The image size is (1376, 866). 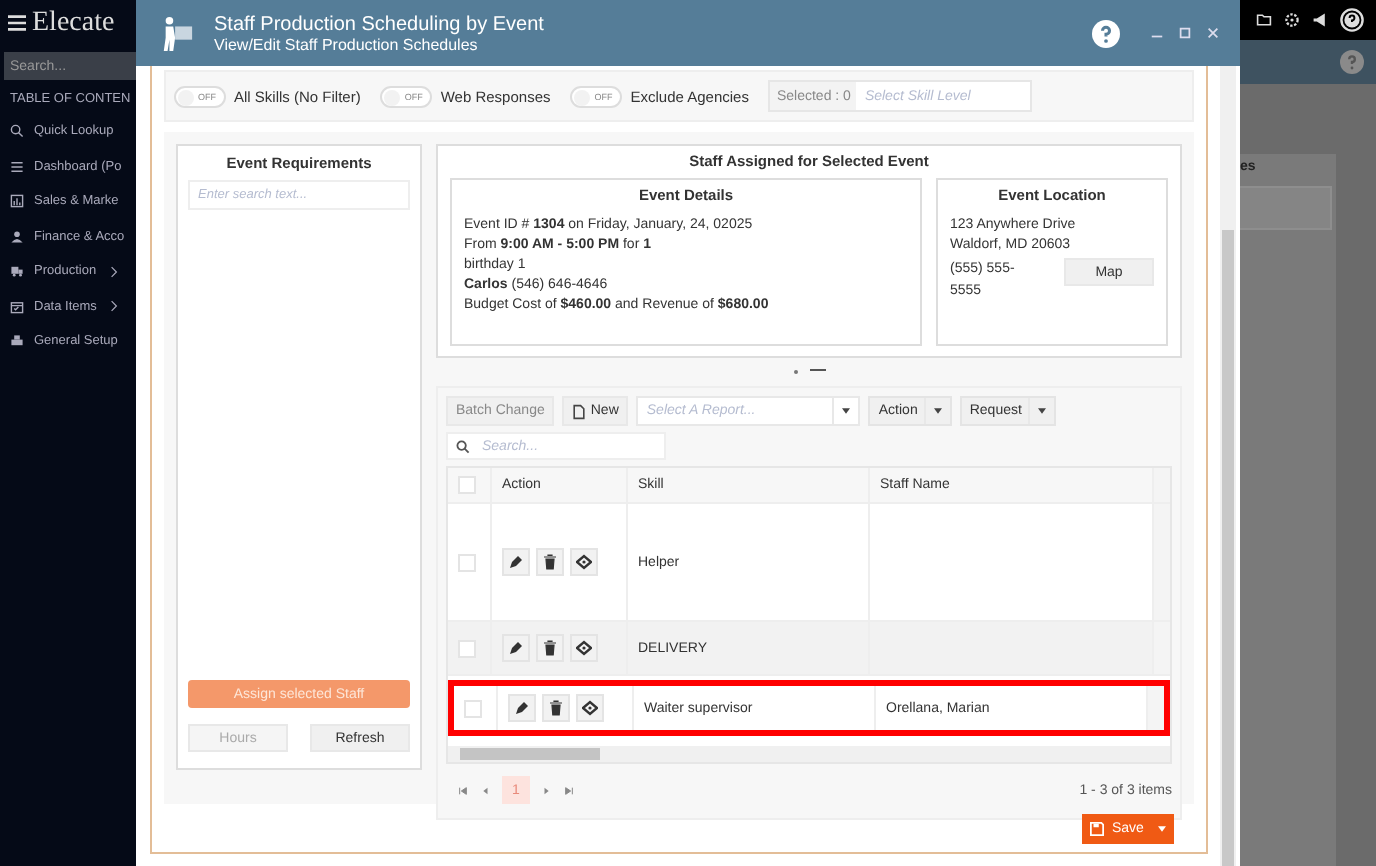 I want to click on worker-carrying-box-icon, so click(x=177, y=33).